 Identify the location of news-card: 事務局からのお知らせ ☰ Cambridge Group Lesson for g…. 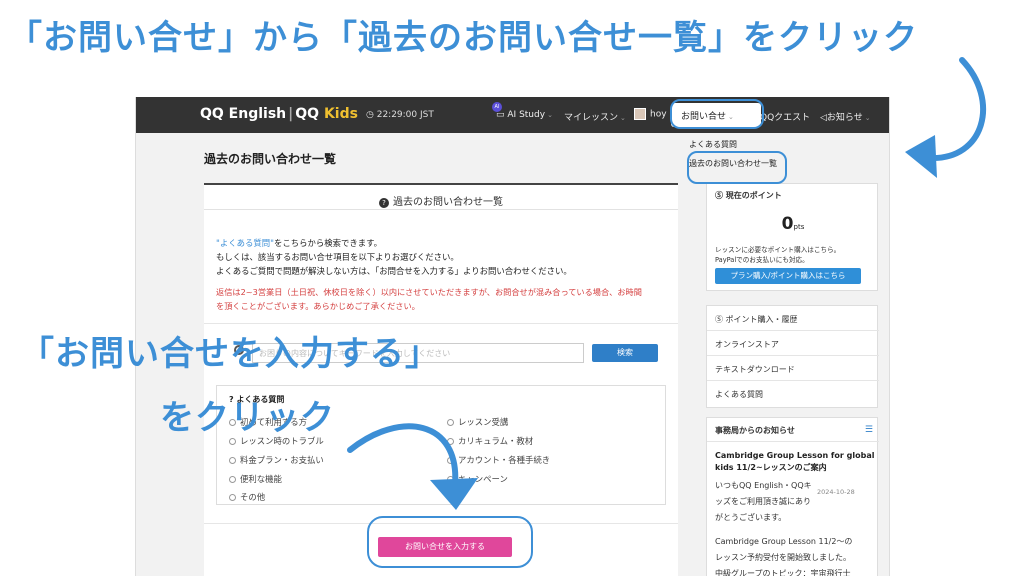
(792, 496).